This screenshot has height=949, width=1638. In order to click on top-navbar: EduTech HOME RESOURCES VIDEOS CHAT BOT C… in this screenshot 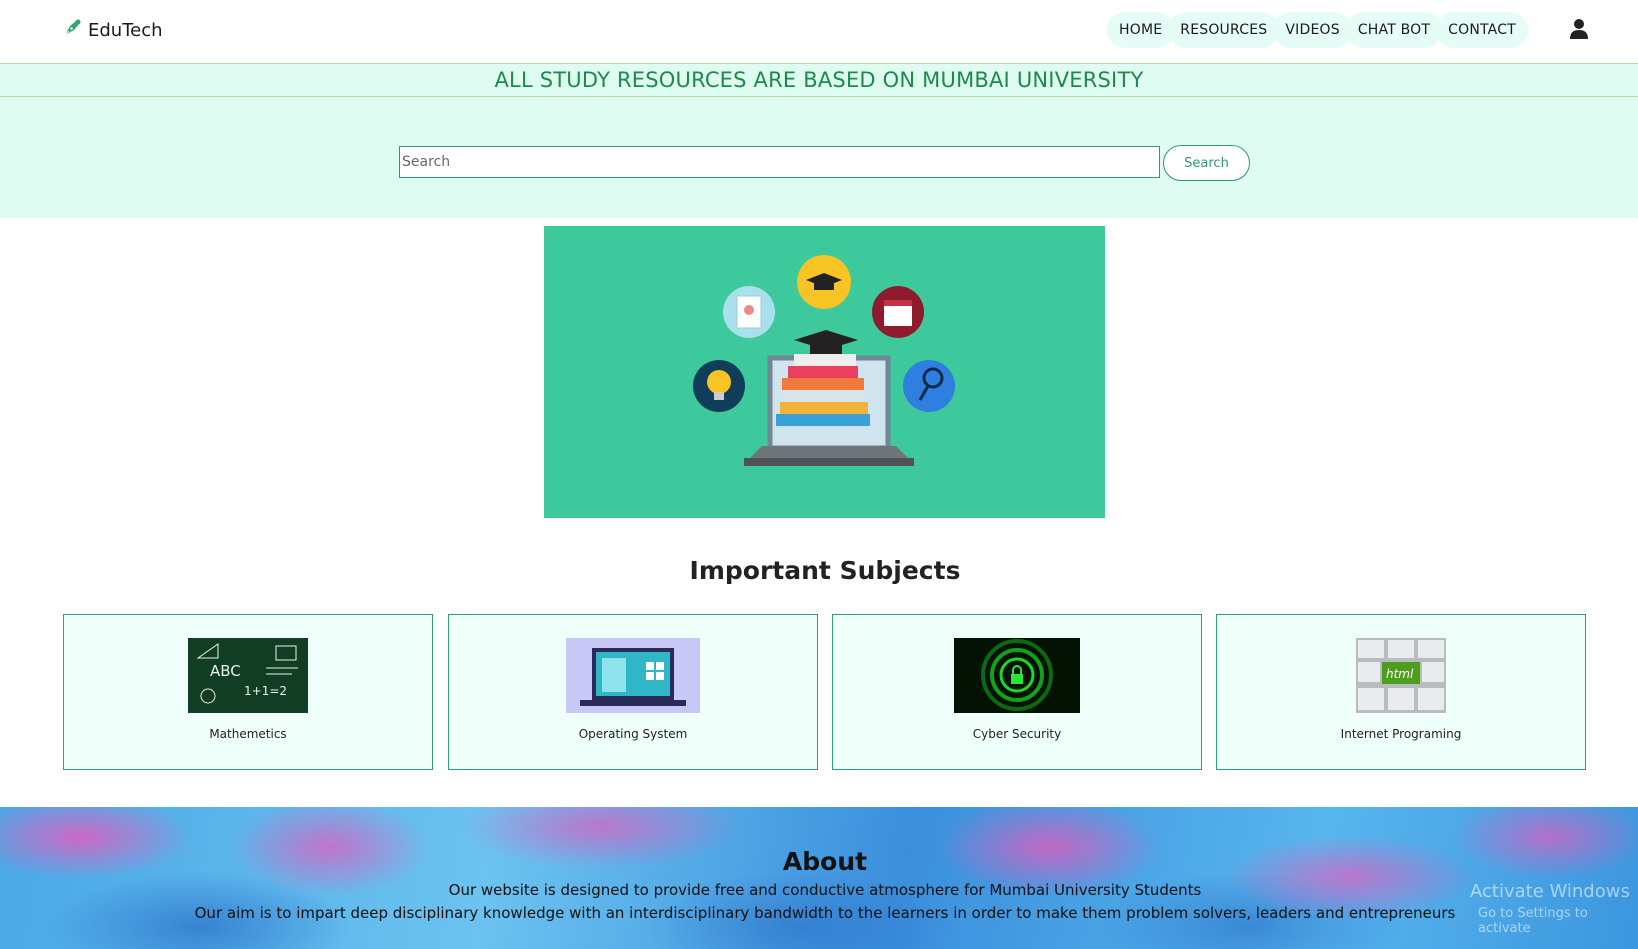, I will do `click(819, 31)`.